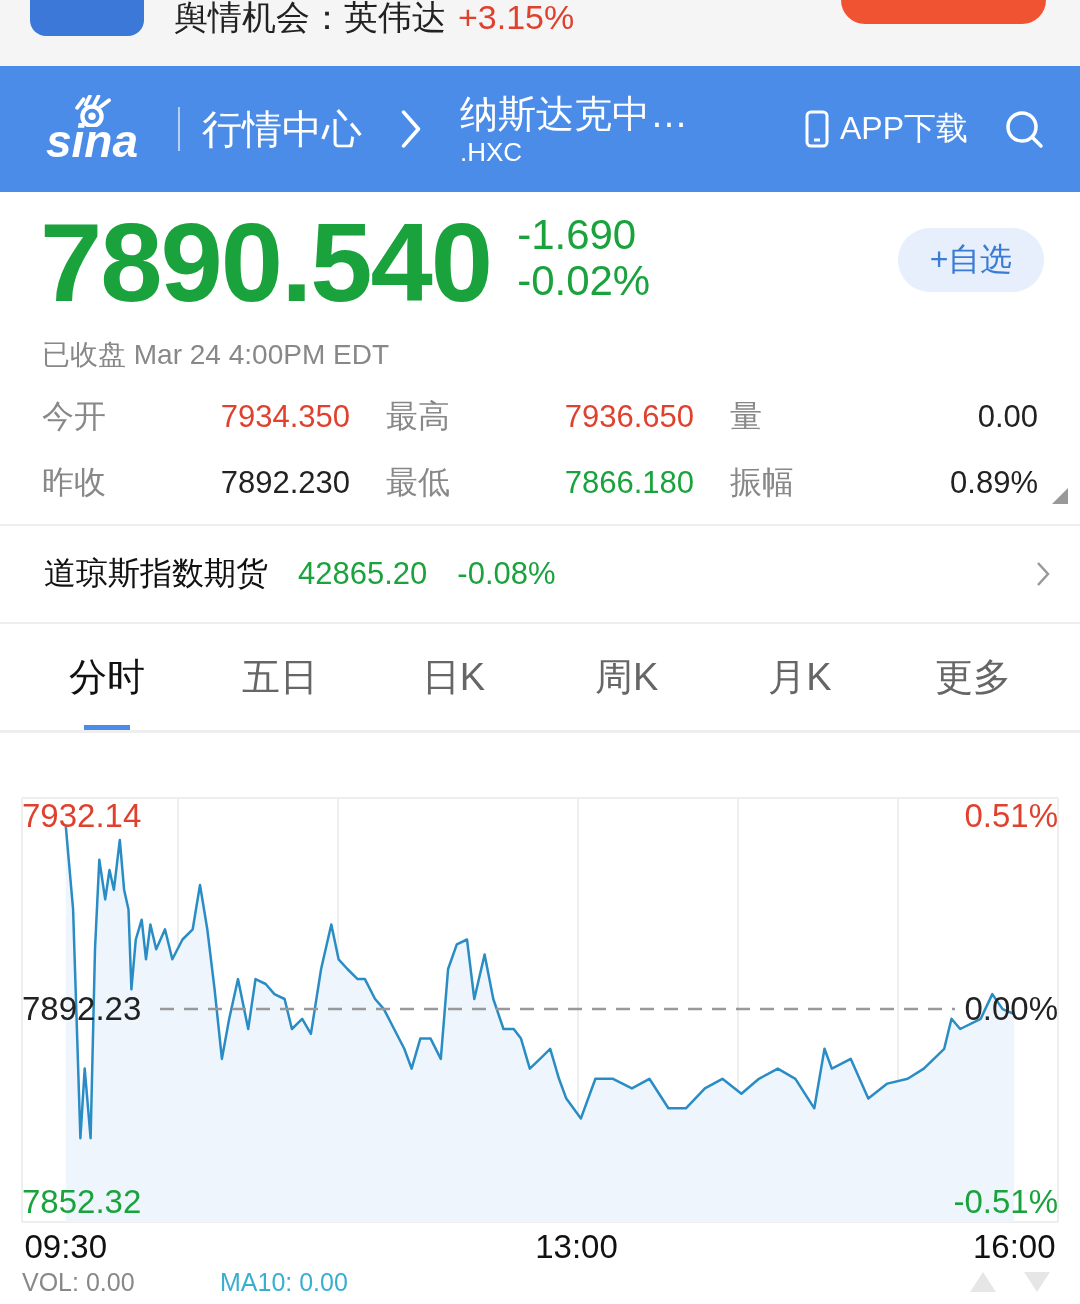  I want to click on stat-label: 昨收, so click(74, 482).